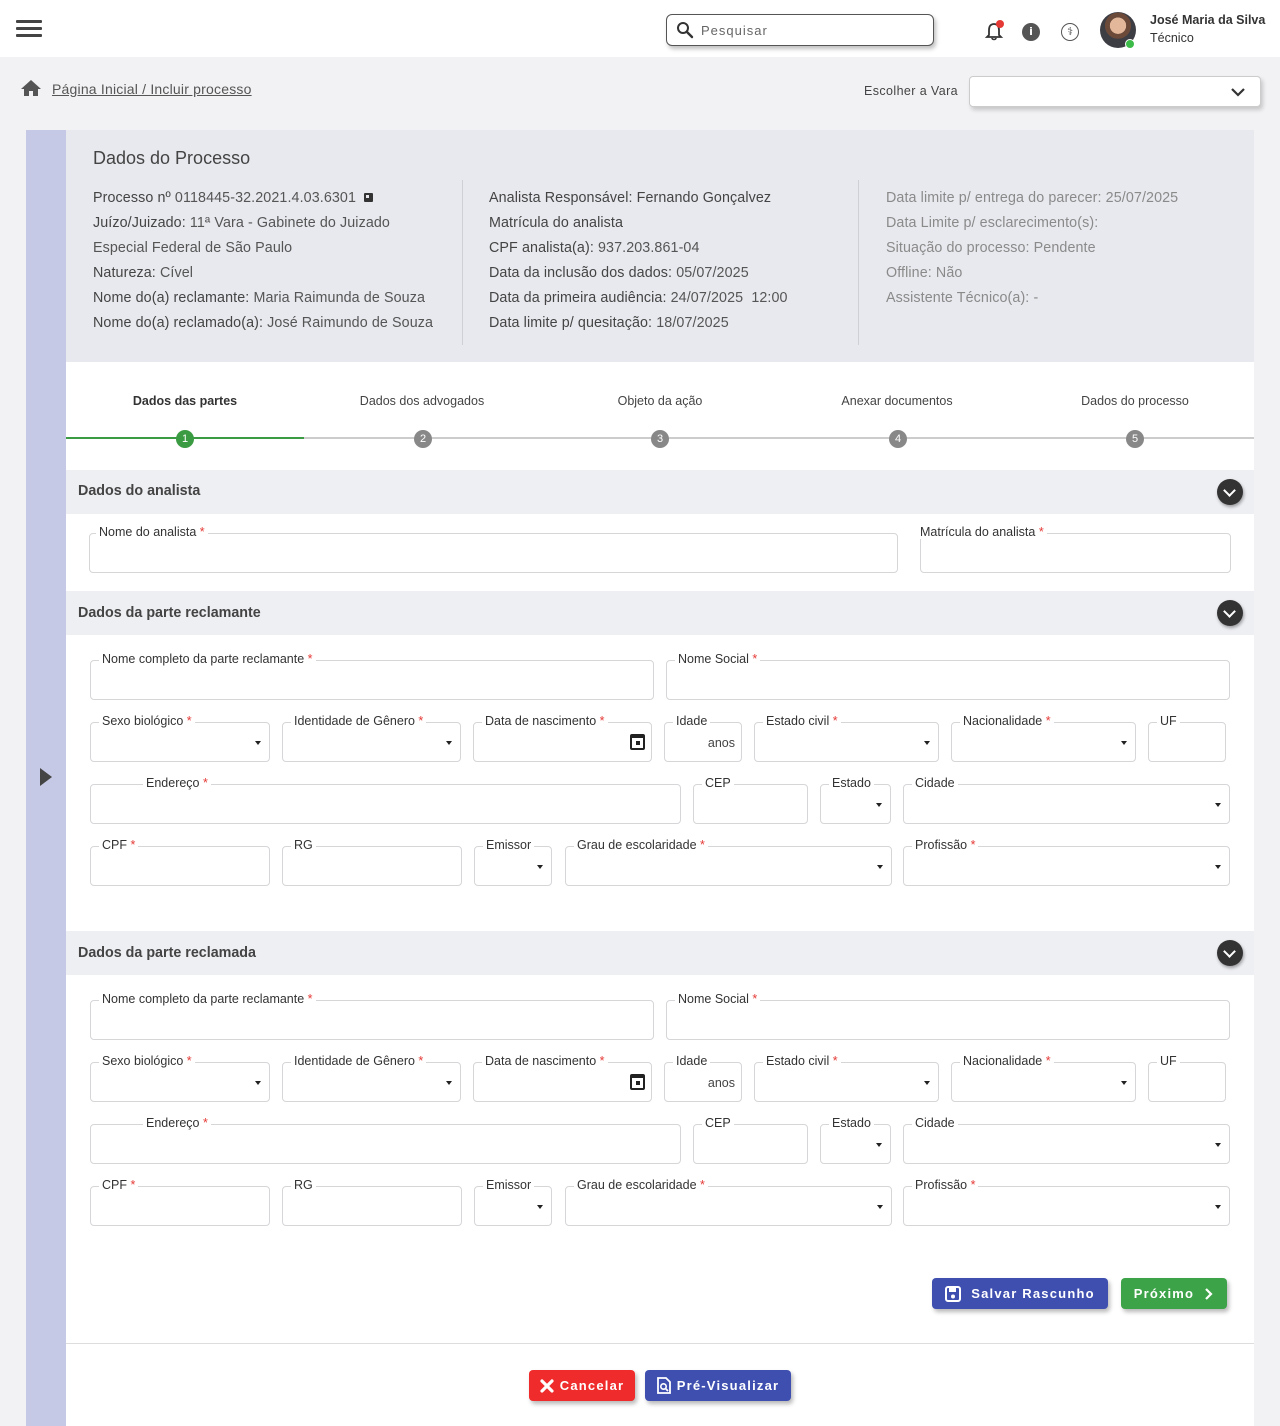  Describe the element at coordinates (1187, 742) in the screenshot. I see `reclamante-uf-field` at that location.